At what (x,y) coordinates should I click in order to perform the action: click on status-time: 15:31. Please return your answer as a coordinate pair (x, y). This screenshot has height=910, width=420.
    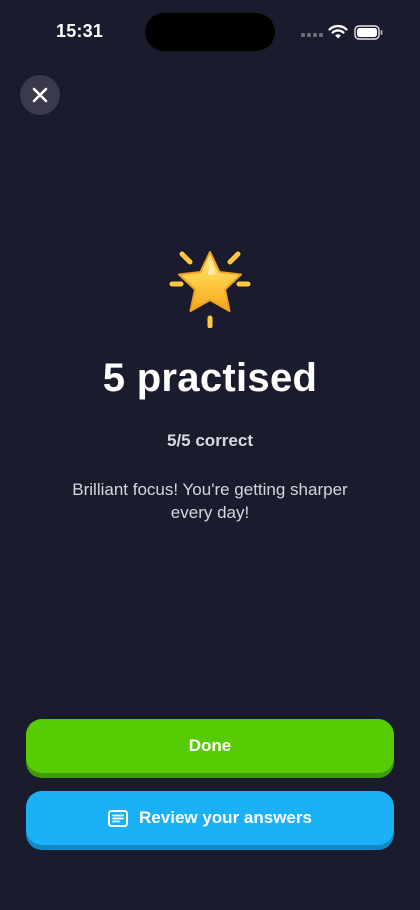
    Looking at the image, I should click on (80, 31).